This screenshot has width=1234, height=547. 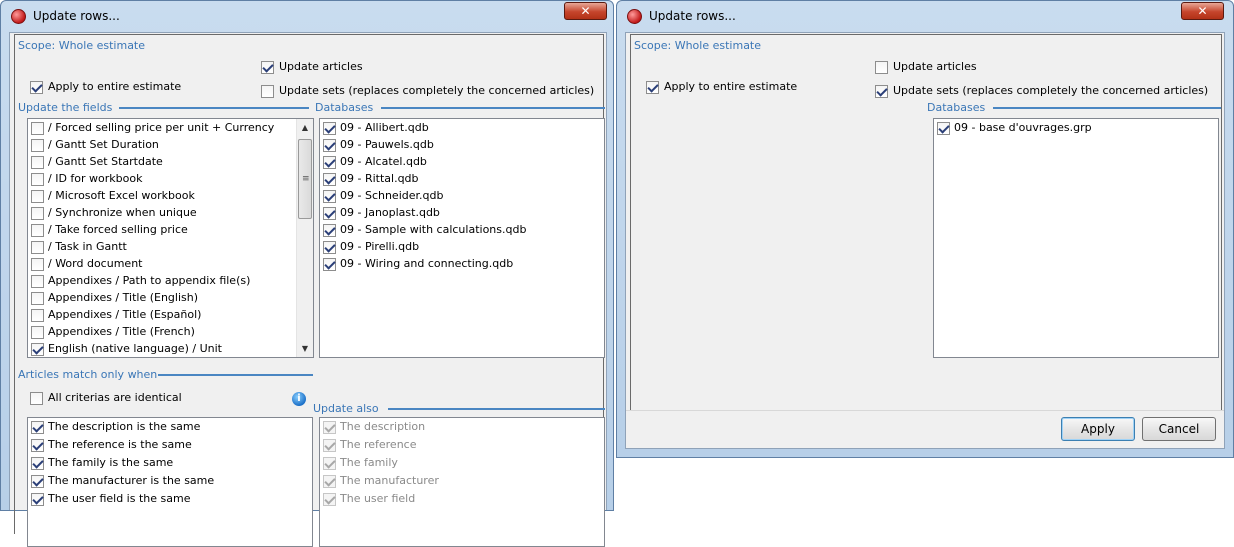 I want to click on databases-list: 09 - base d'ouvrages.grp, so click(x=1076, y=238).